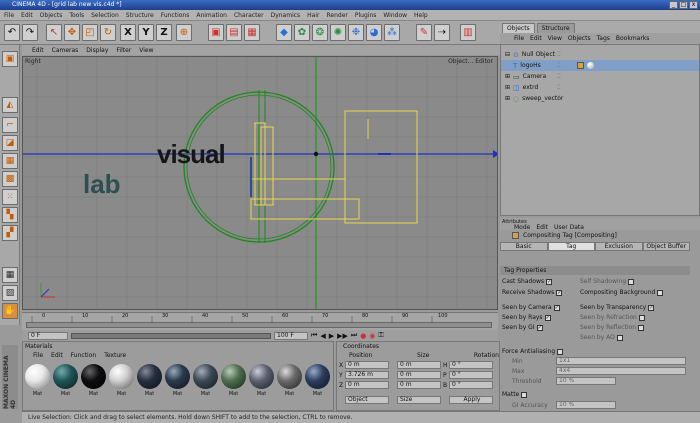 This screenshot has height=423, width=700. I want to click on position-z-field: 0 m, so click(367, 385).